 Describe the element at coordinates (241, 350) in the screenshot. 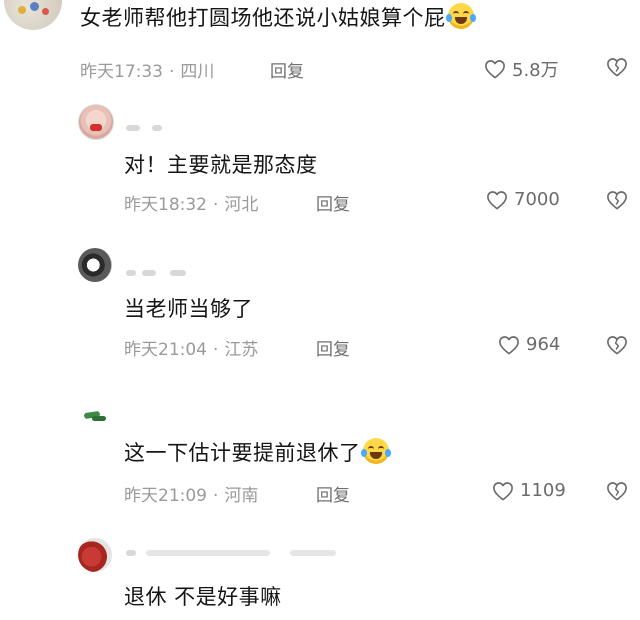

I see `reply-region: 江苏` at that location.